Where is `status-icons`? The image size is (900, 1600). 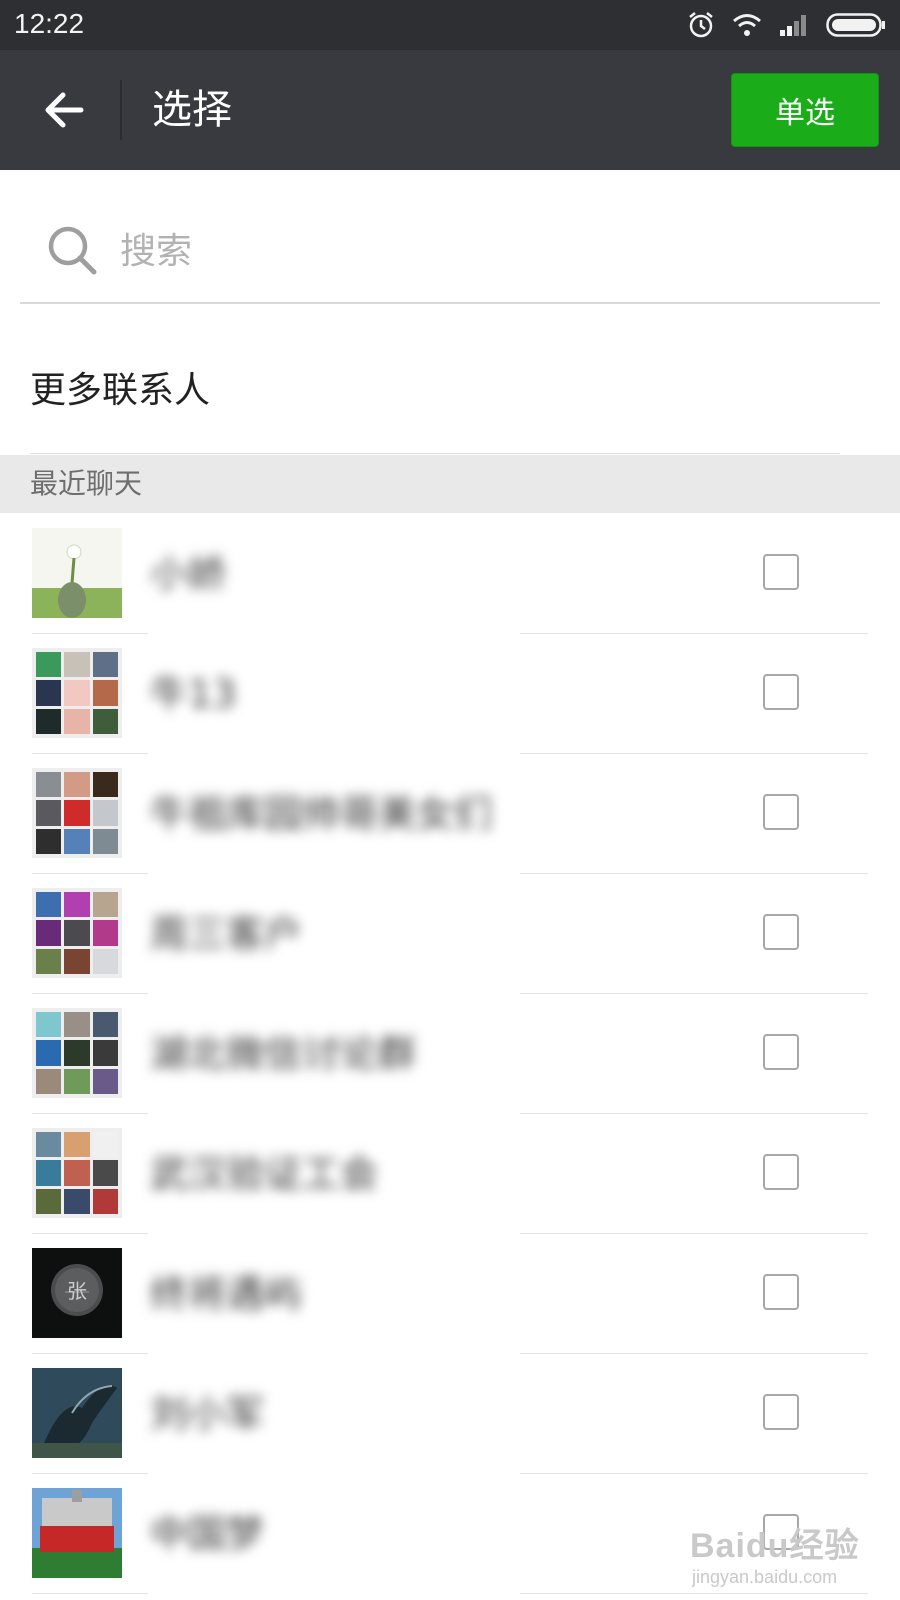 status-icons is located at coordinates (786, 25).